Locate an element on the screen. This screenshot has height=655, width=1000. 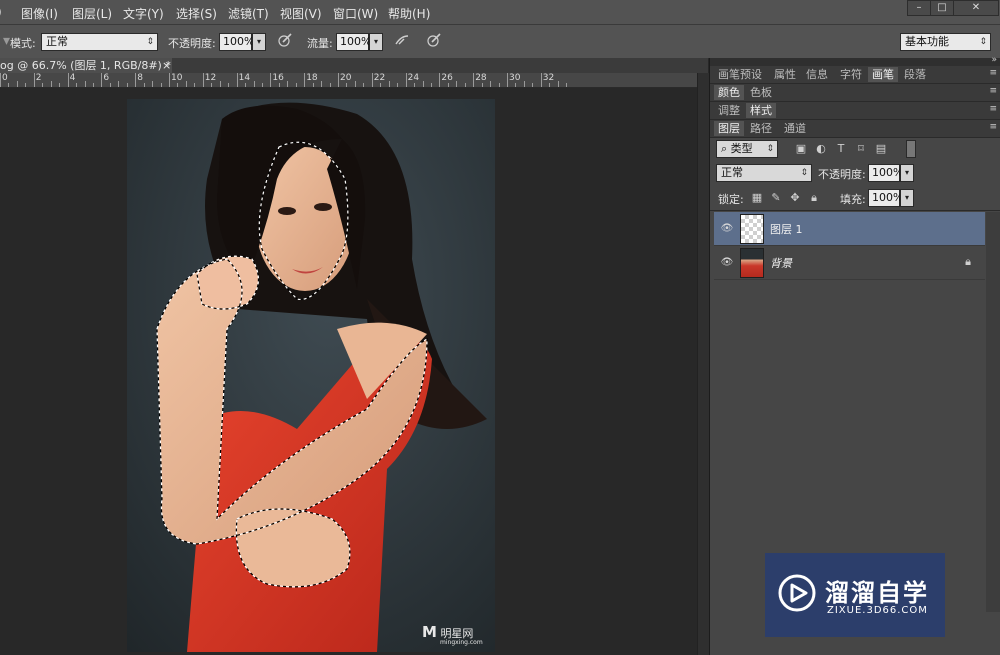
lock-all-icon: 🔒︎ is located at coordinates (814, 198).